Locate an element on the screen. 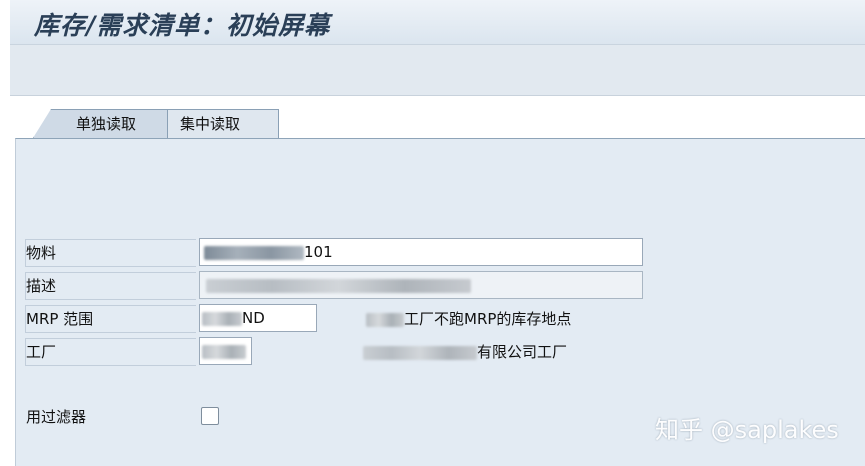 This screenshot has height=466, width=865. mrp-area-input: ND is located at coordinates (258, 318).